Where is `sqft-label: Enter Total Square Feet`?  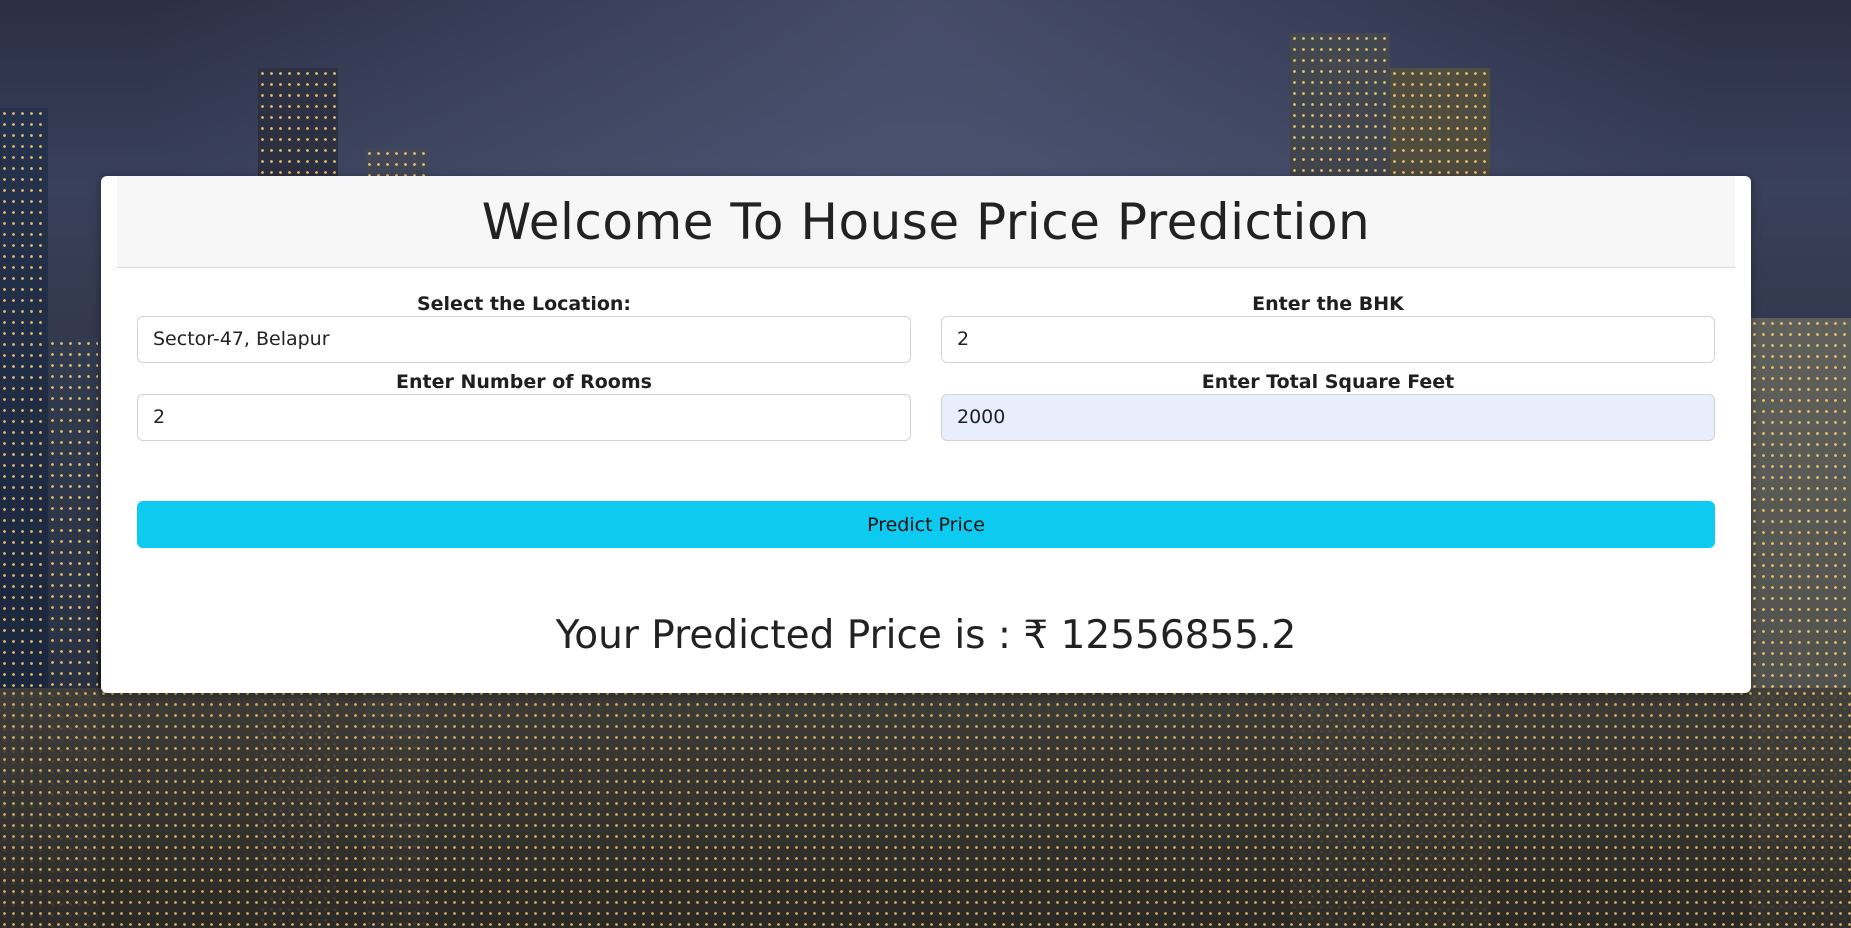 sqft-label: Enter Total Square Feet is located at coordinates (1328, 382).